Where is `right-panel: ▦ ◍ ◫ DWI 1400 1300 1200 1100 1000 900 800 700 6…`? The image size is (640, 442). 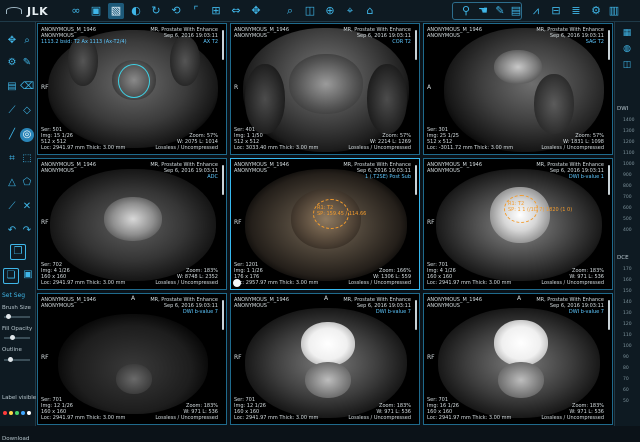 right-panel: ▦ ◍ ◫ DWI 1400 1300 1200 1100 1000 900 800 700 6… is located at coordinates (627, 224).